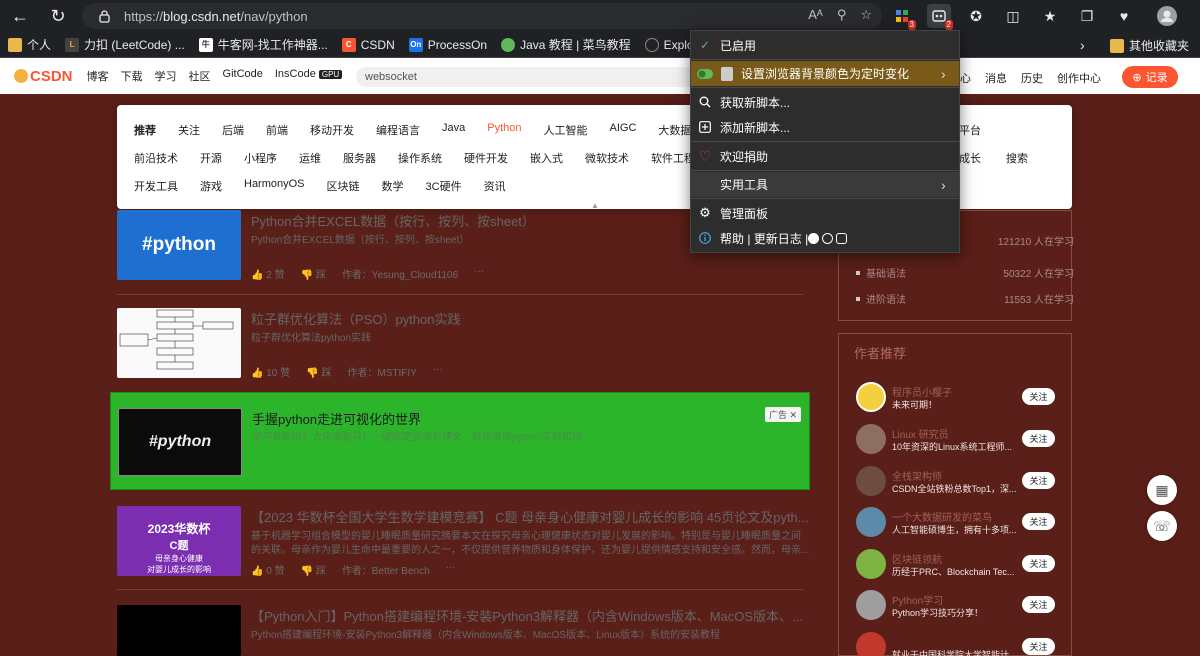 This screenshot has height=656, width=1200. What do you see at coordinates (1150, 77) in the screenshot?
I see `record-button: ⊕ 记录` at bounding box center [1150, 77].